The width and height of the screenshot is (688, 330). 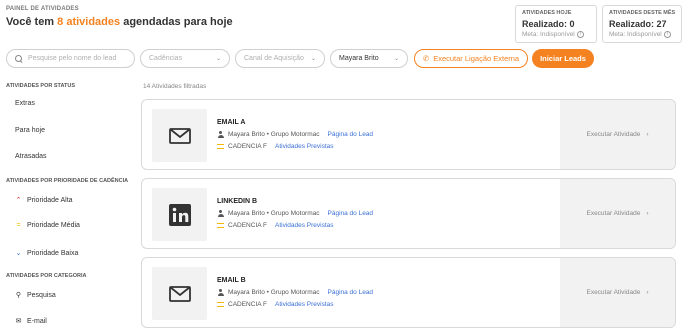 I want to click on status-heading: ATIVIDADES POR STATUS, so click(x=41, y=86).